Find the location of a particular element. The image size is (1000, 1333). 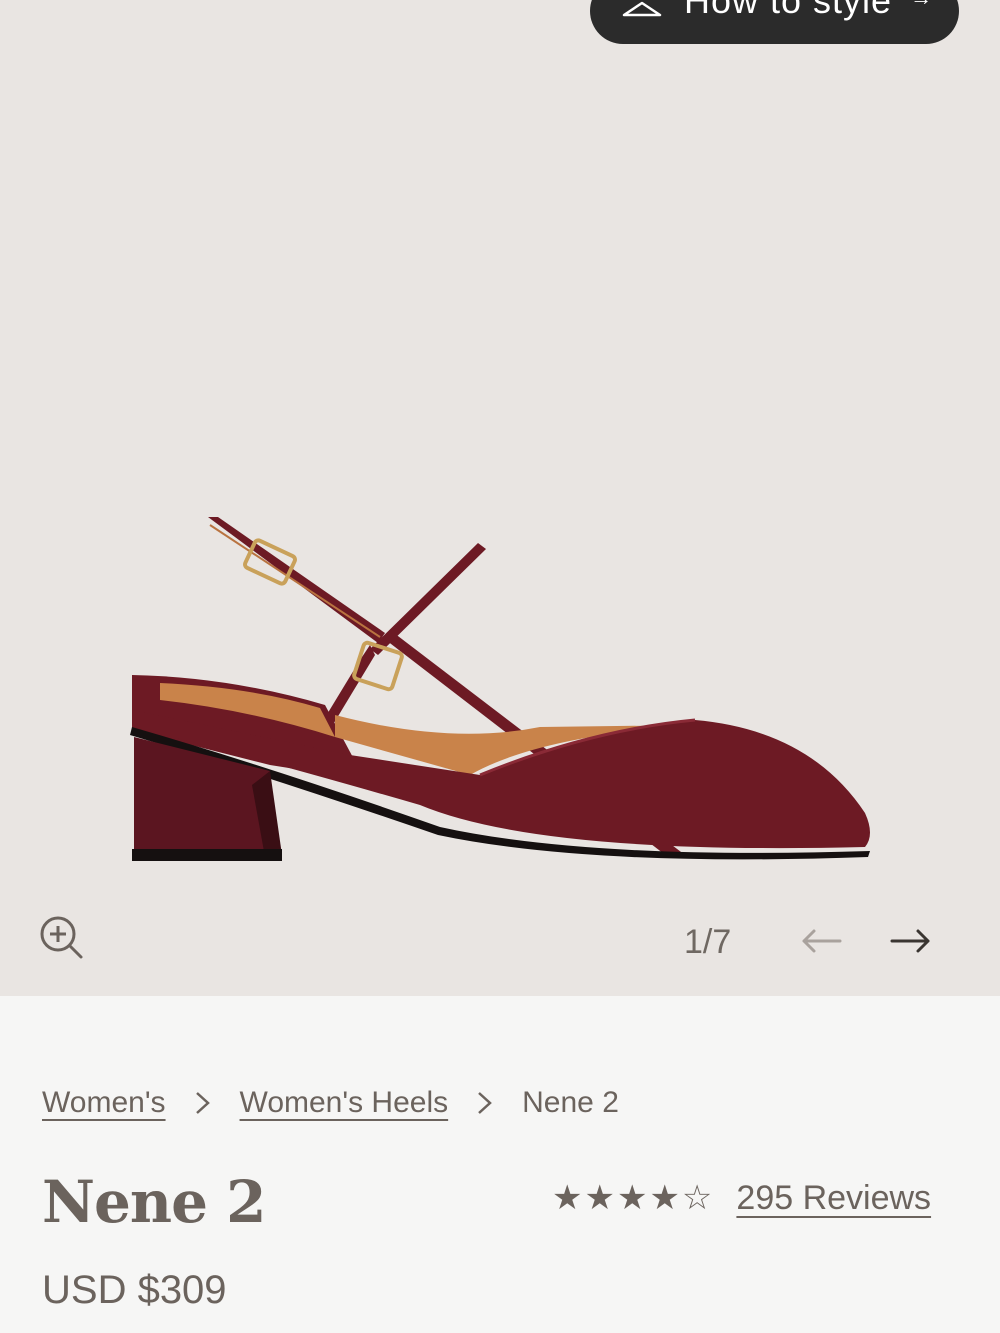

image-counter: 1/7 is located at coordinates (708, 942).